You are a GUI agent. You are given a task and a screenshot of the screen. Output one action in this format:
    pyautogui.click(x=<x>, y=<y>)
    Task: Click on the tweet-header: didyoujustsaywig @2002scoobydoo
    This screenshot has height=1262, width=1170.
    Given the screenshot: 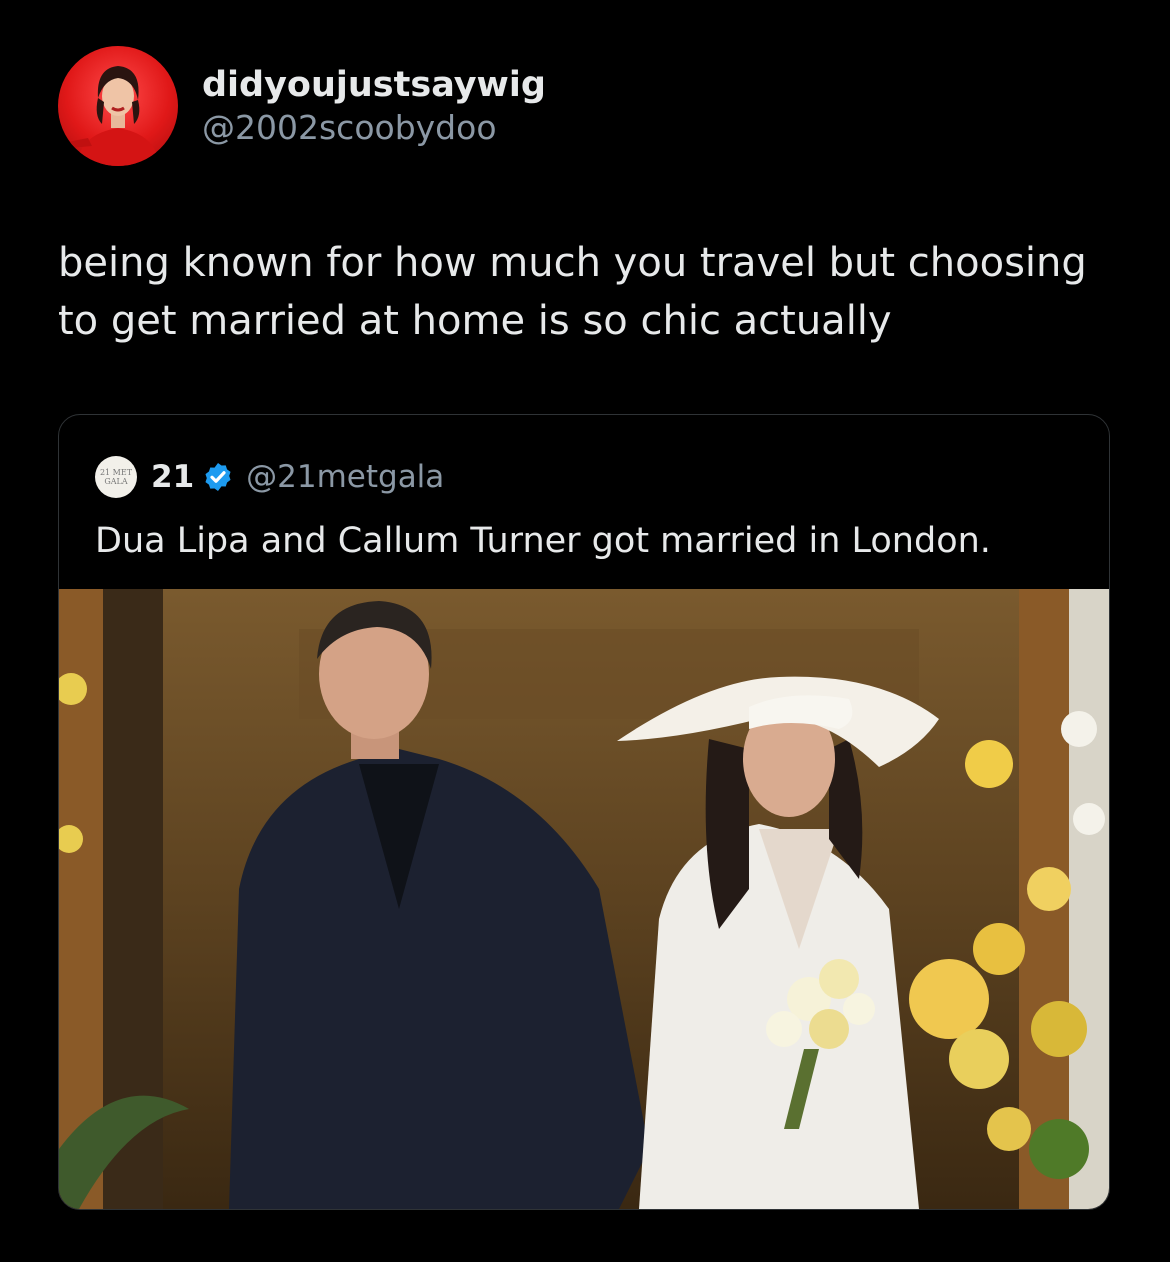 What is the action you would take?
    pyautogui.click(x=302, y=106)
    